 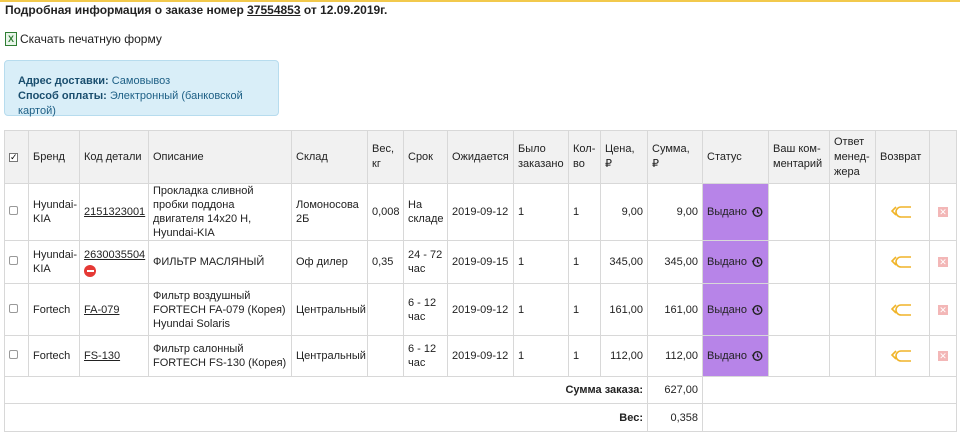 What do you see at coordinates (624, 157) in the screenshot?
I see `col-price: Цена, ₽` at bounding box center [624, 157].